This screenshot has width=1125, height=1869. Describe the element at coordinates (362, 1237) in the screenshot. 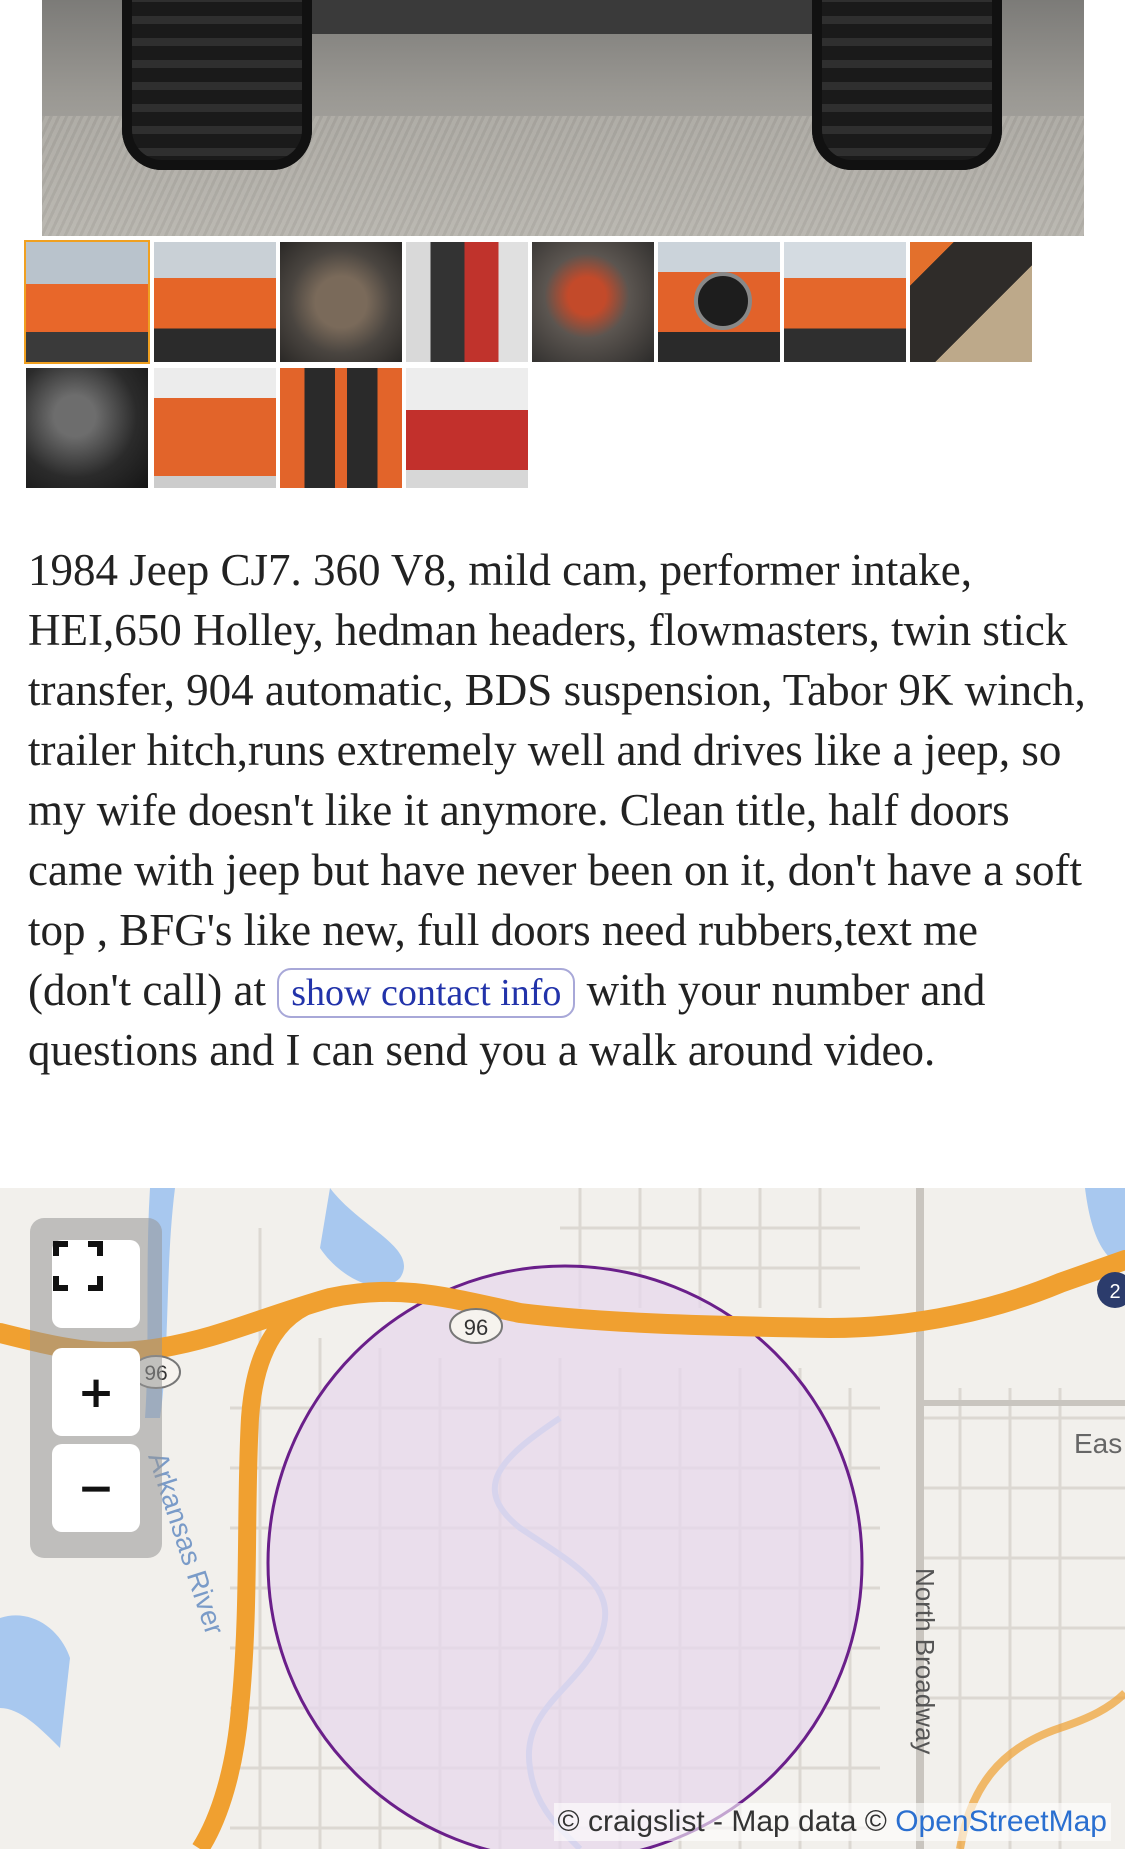

I see `lake-shape` at that location.